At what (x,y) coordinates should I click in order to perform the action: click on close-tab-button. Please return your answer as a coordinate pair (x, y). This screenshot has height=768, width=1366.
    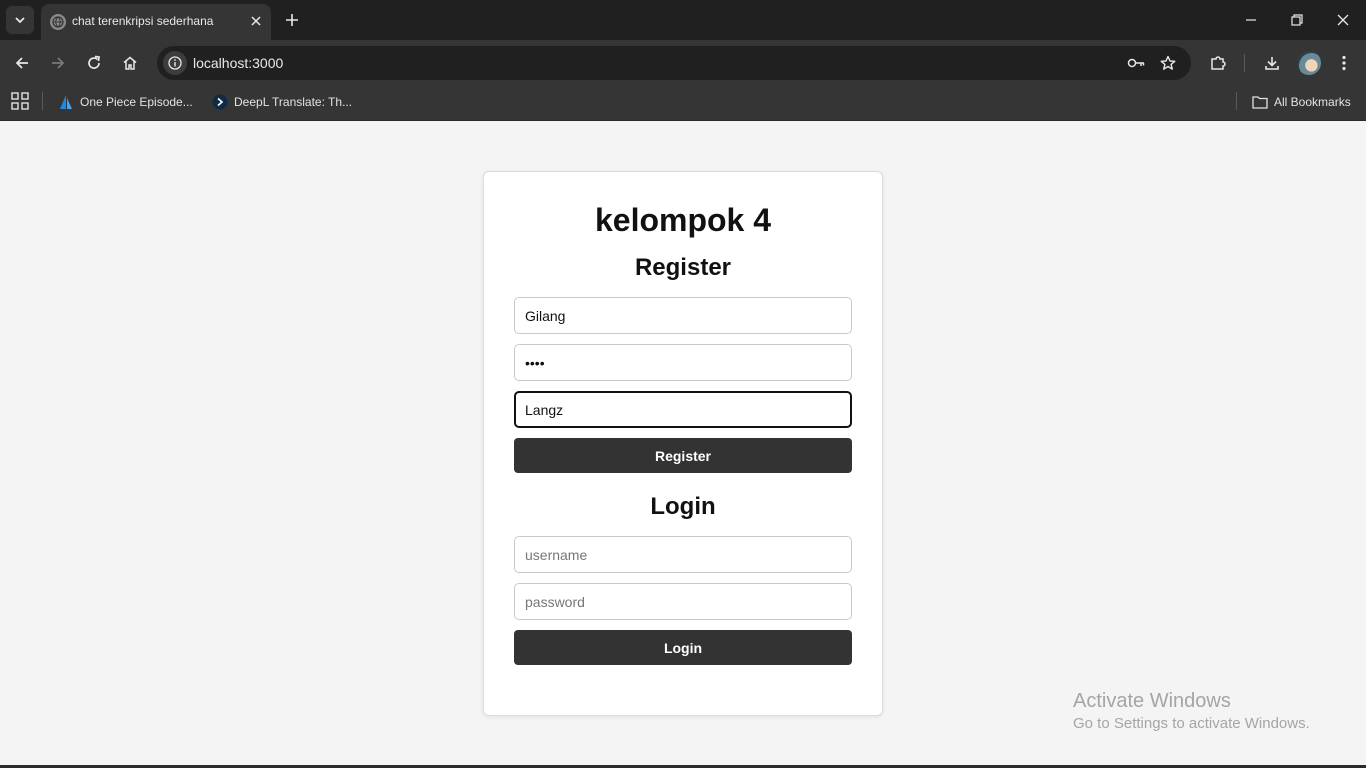
    Looking at the image, I should click on (256, 21).